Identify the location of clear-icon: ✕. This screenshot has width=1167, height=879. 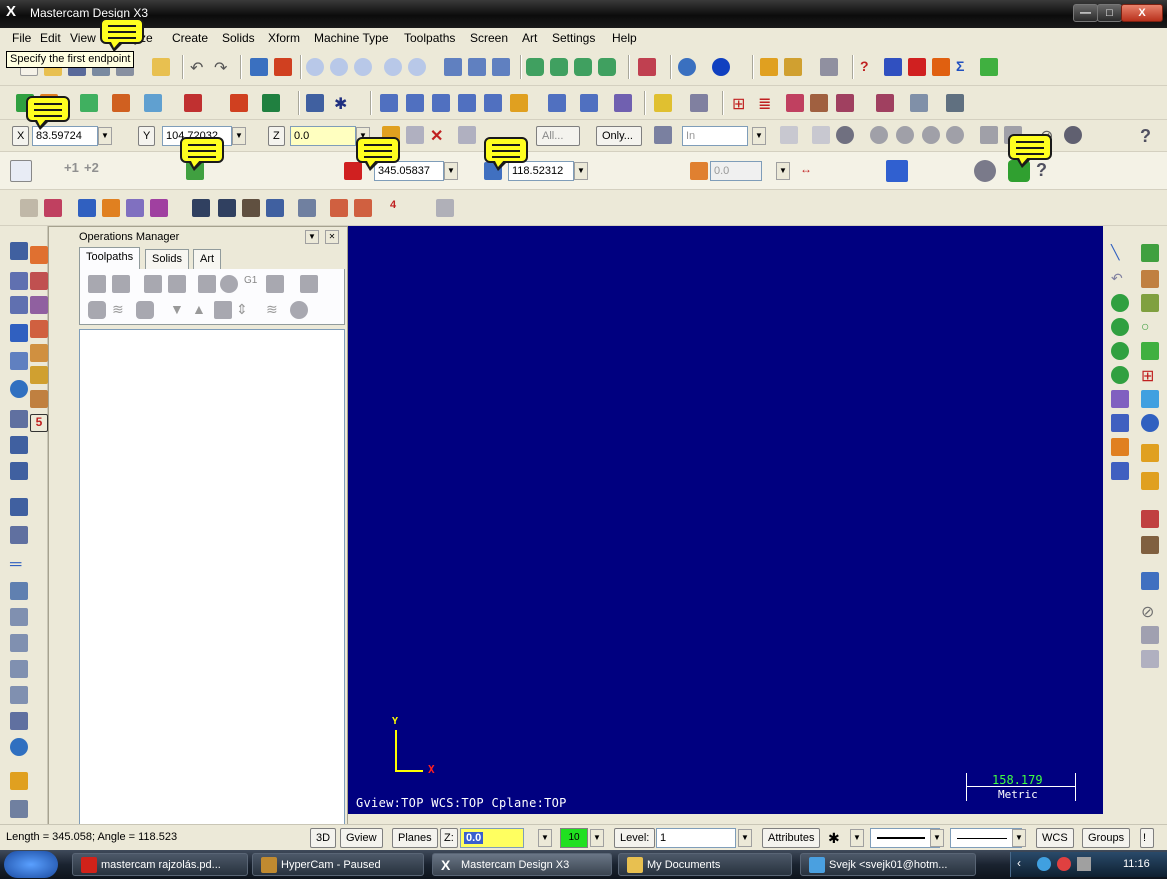
(439, 135).